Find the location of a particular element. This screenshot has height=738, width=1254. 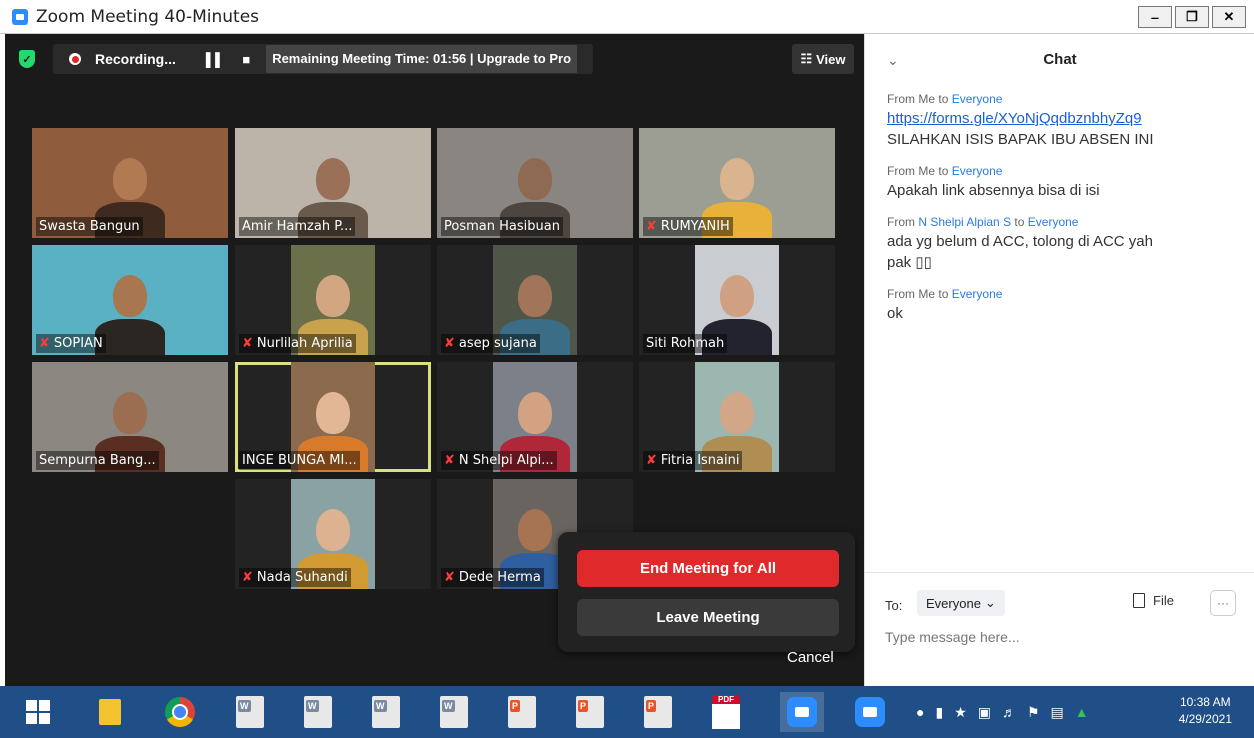

zoom-tray-icon: ● is located at coordinates (920, 712).